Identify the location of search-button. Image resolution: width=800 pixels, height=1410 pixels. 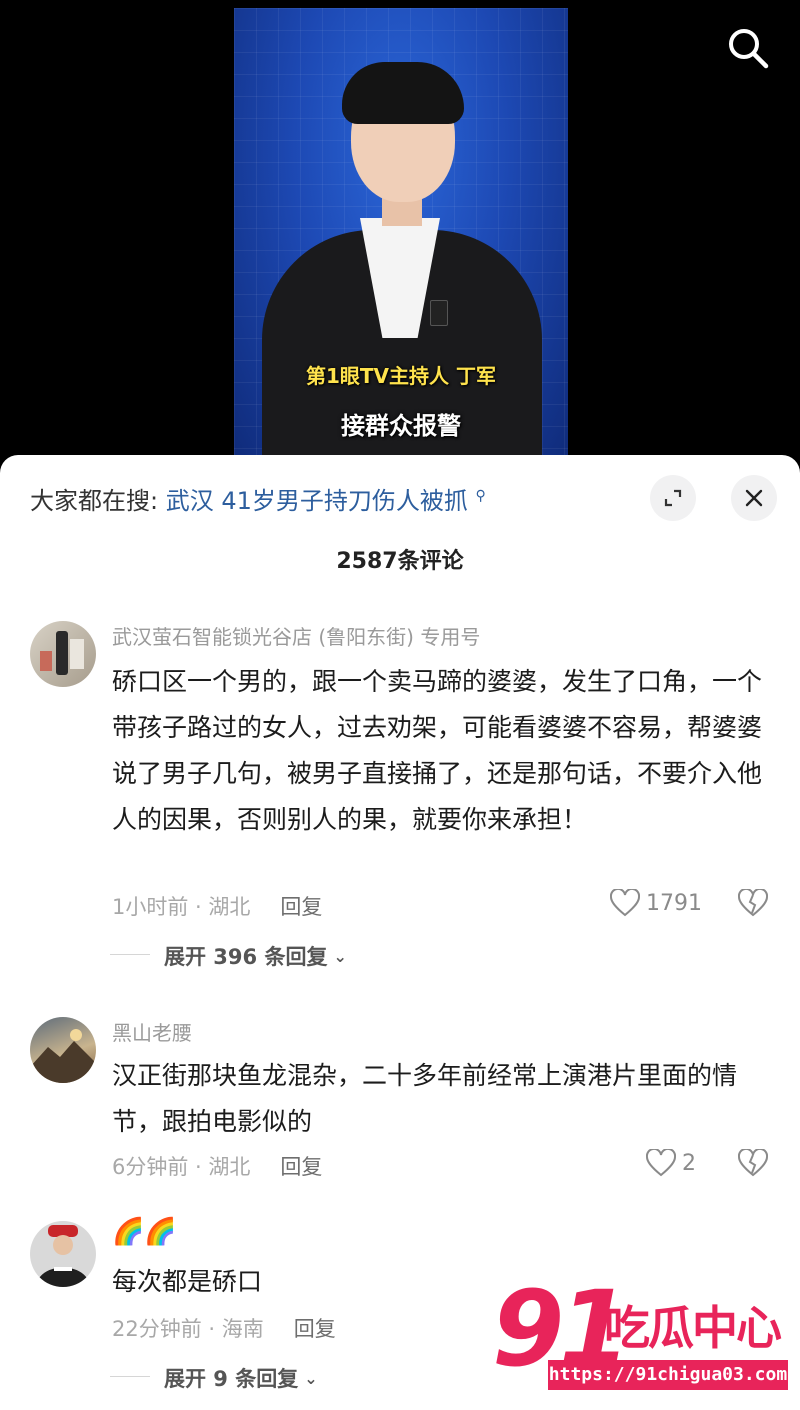
(748, 48).